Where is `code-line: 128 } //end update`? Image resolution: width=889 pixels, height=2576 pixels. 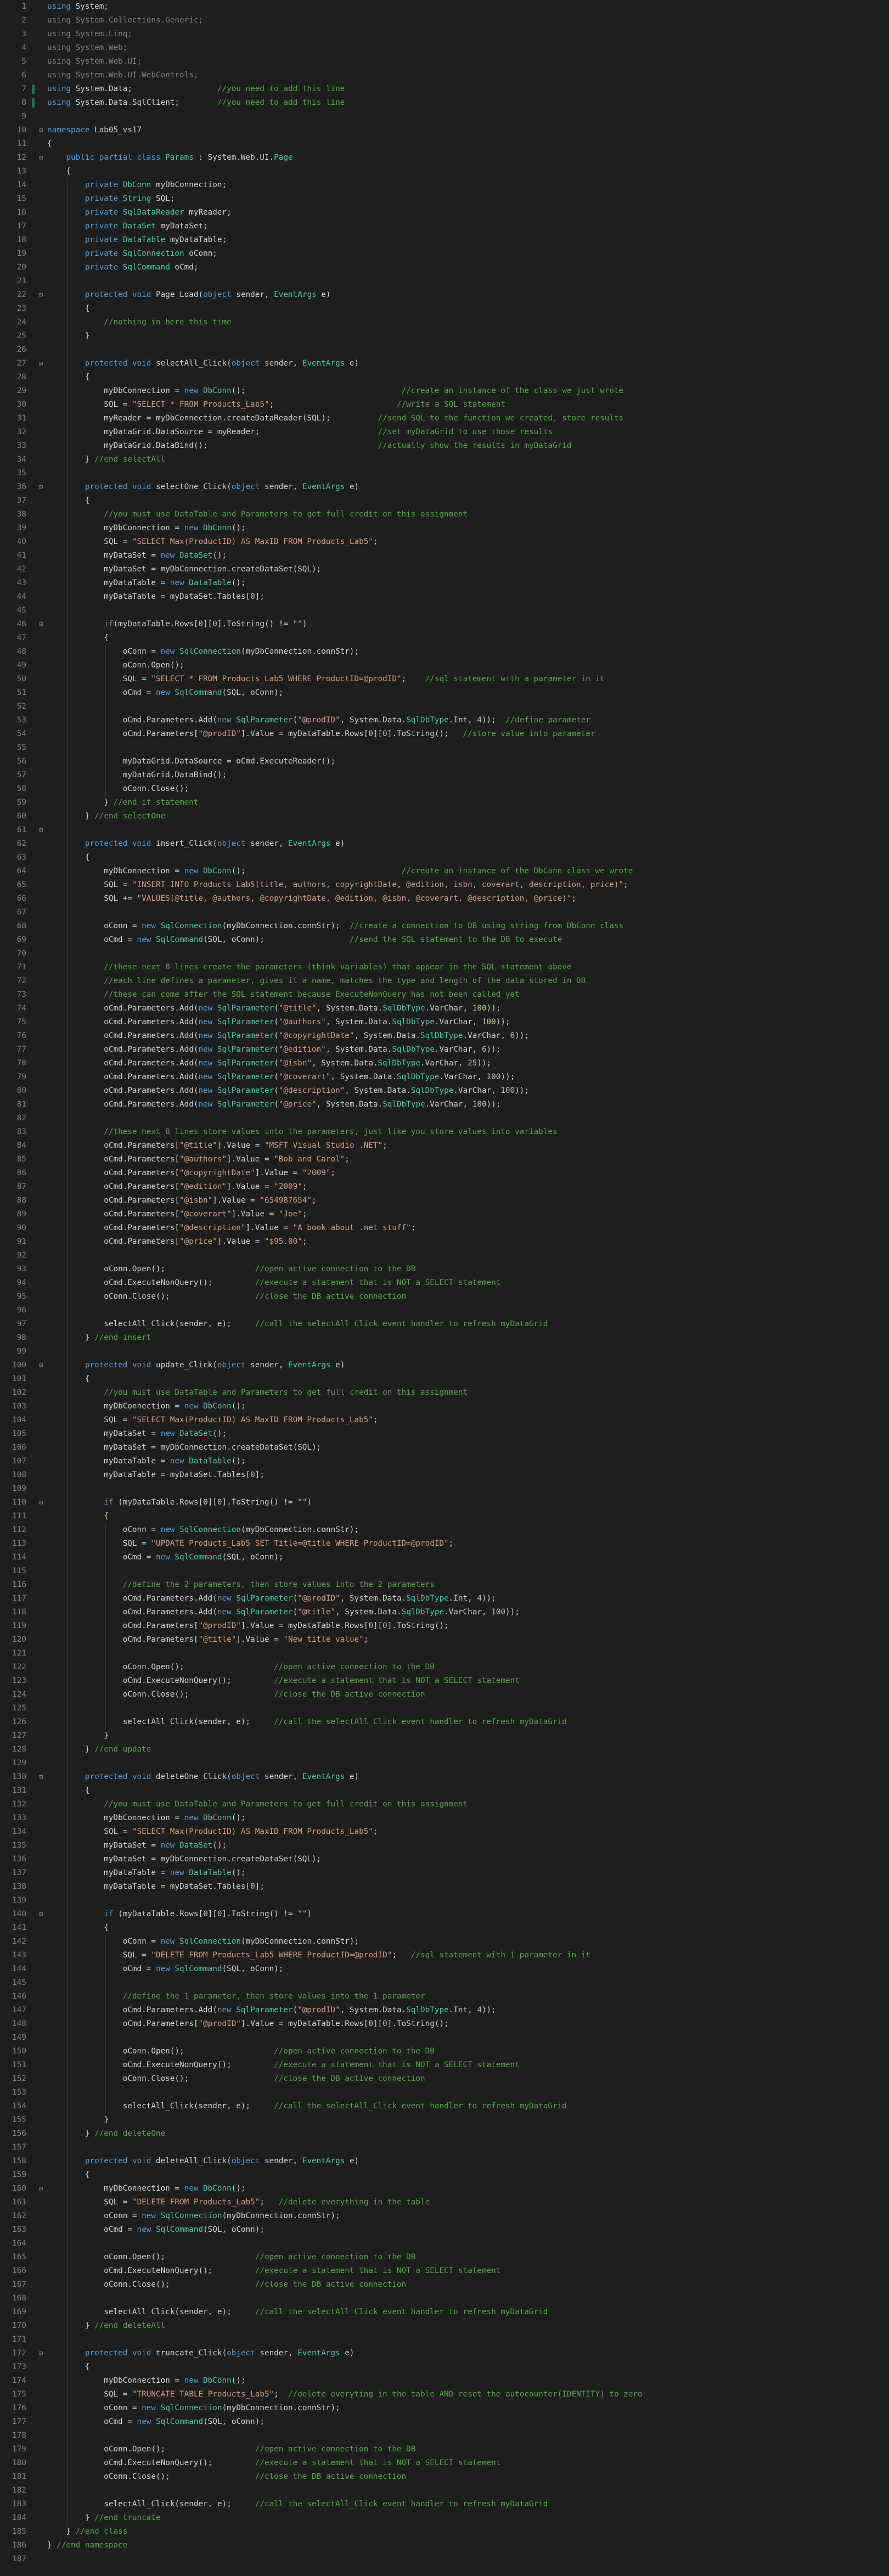 code-line: 128 } //end update is located at coordinates (444, 1749).